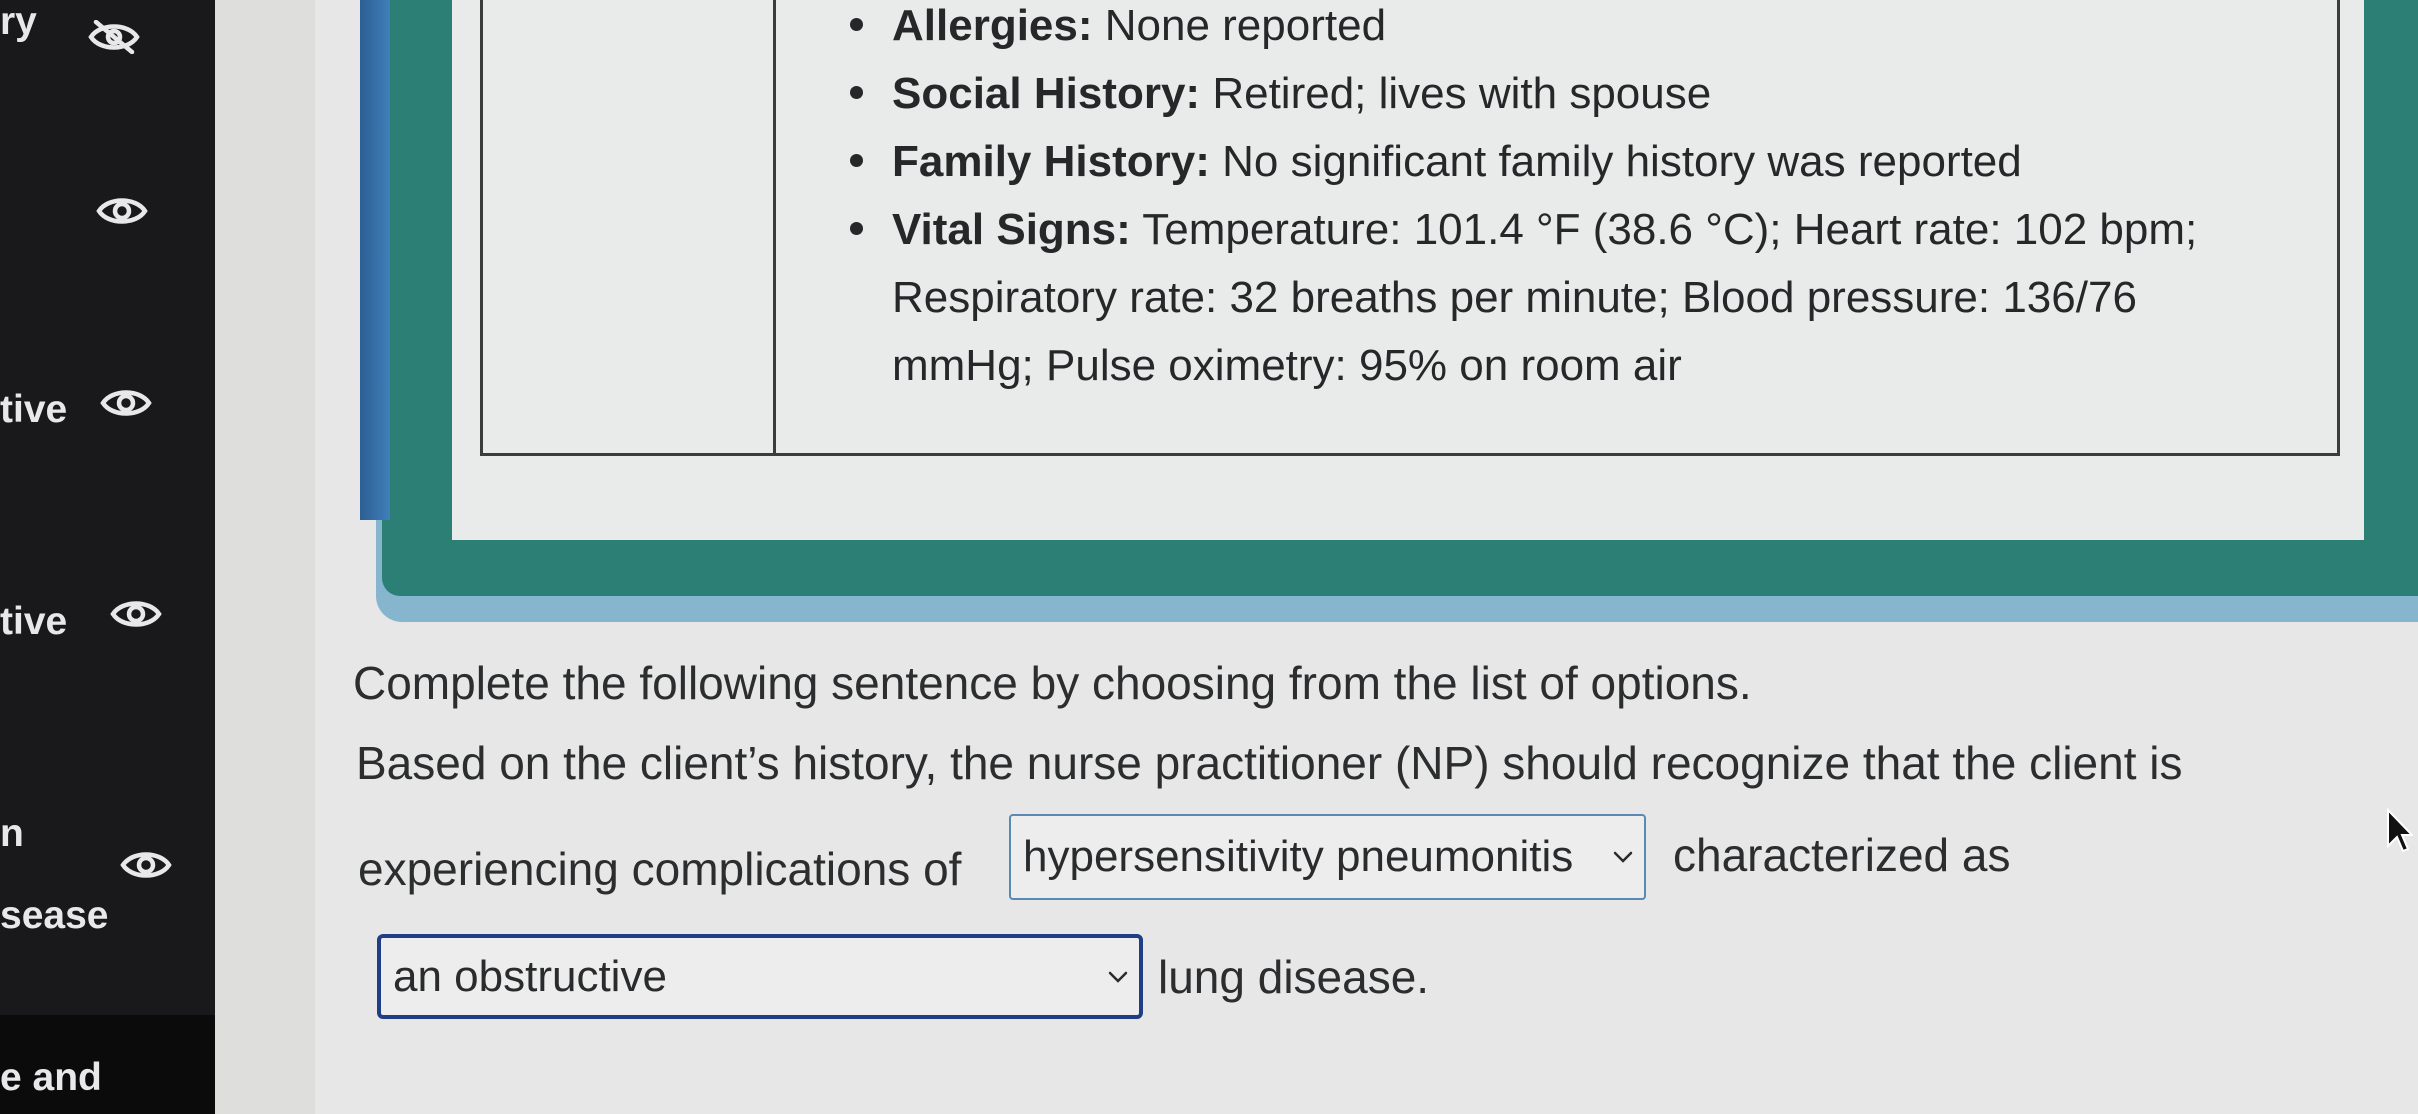 The width and height of the screenshot is (2418, 1114). What do you see at coordinates (107, 557) in the screenshot?
I see `sidebar: ry tive tive n sease e and` at bounding box center [107, 557].